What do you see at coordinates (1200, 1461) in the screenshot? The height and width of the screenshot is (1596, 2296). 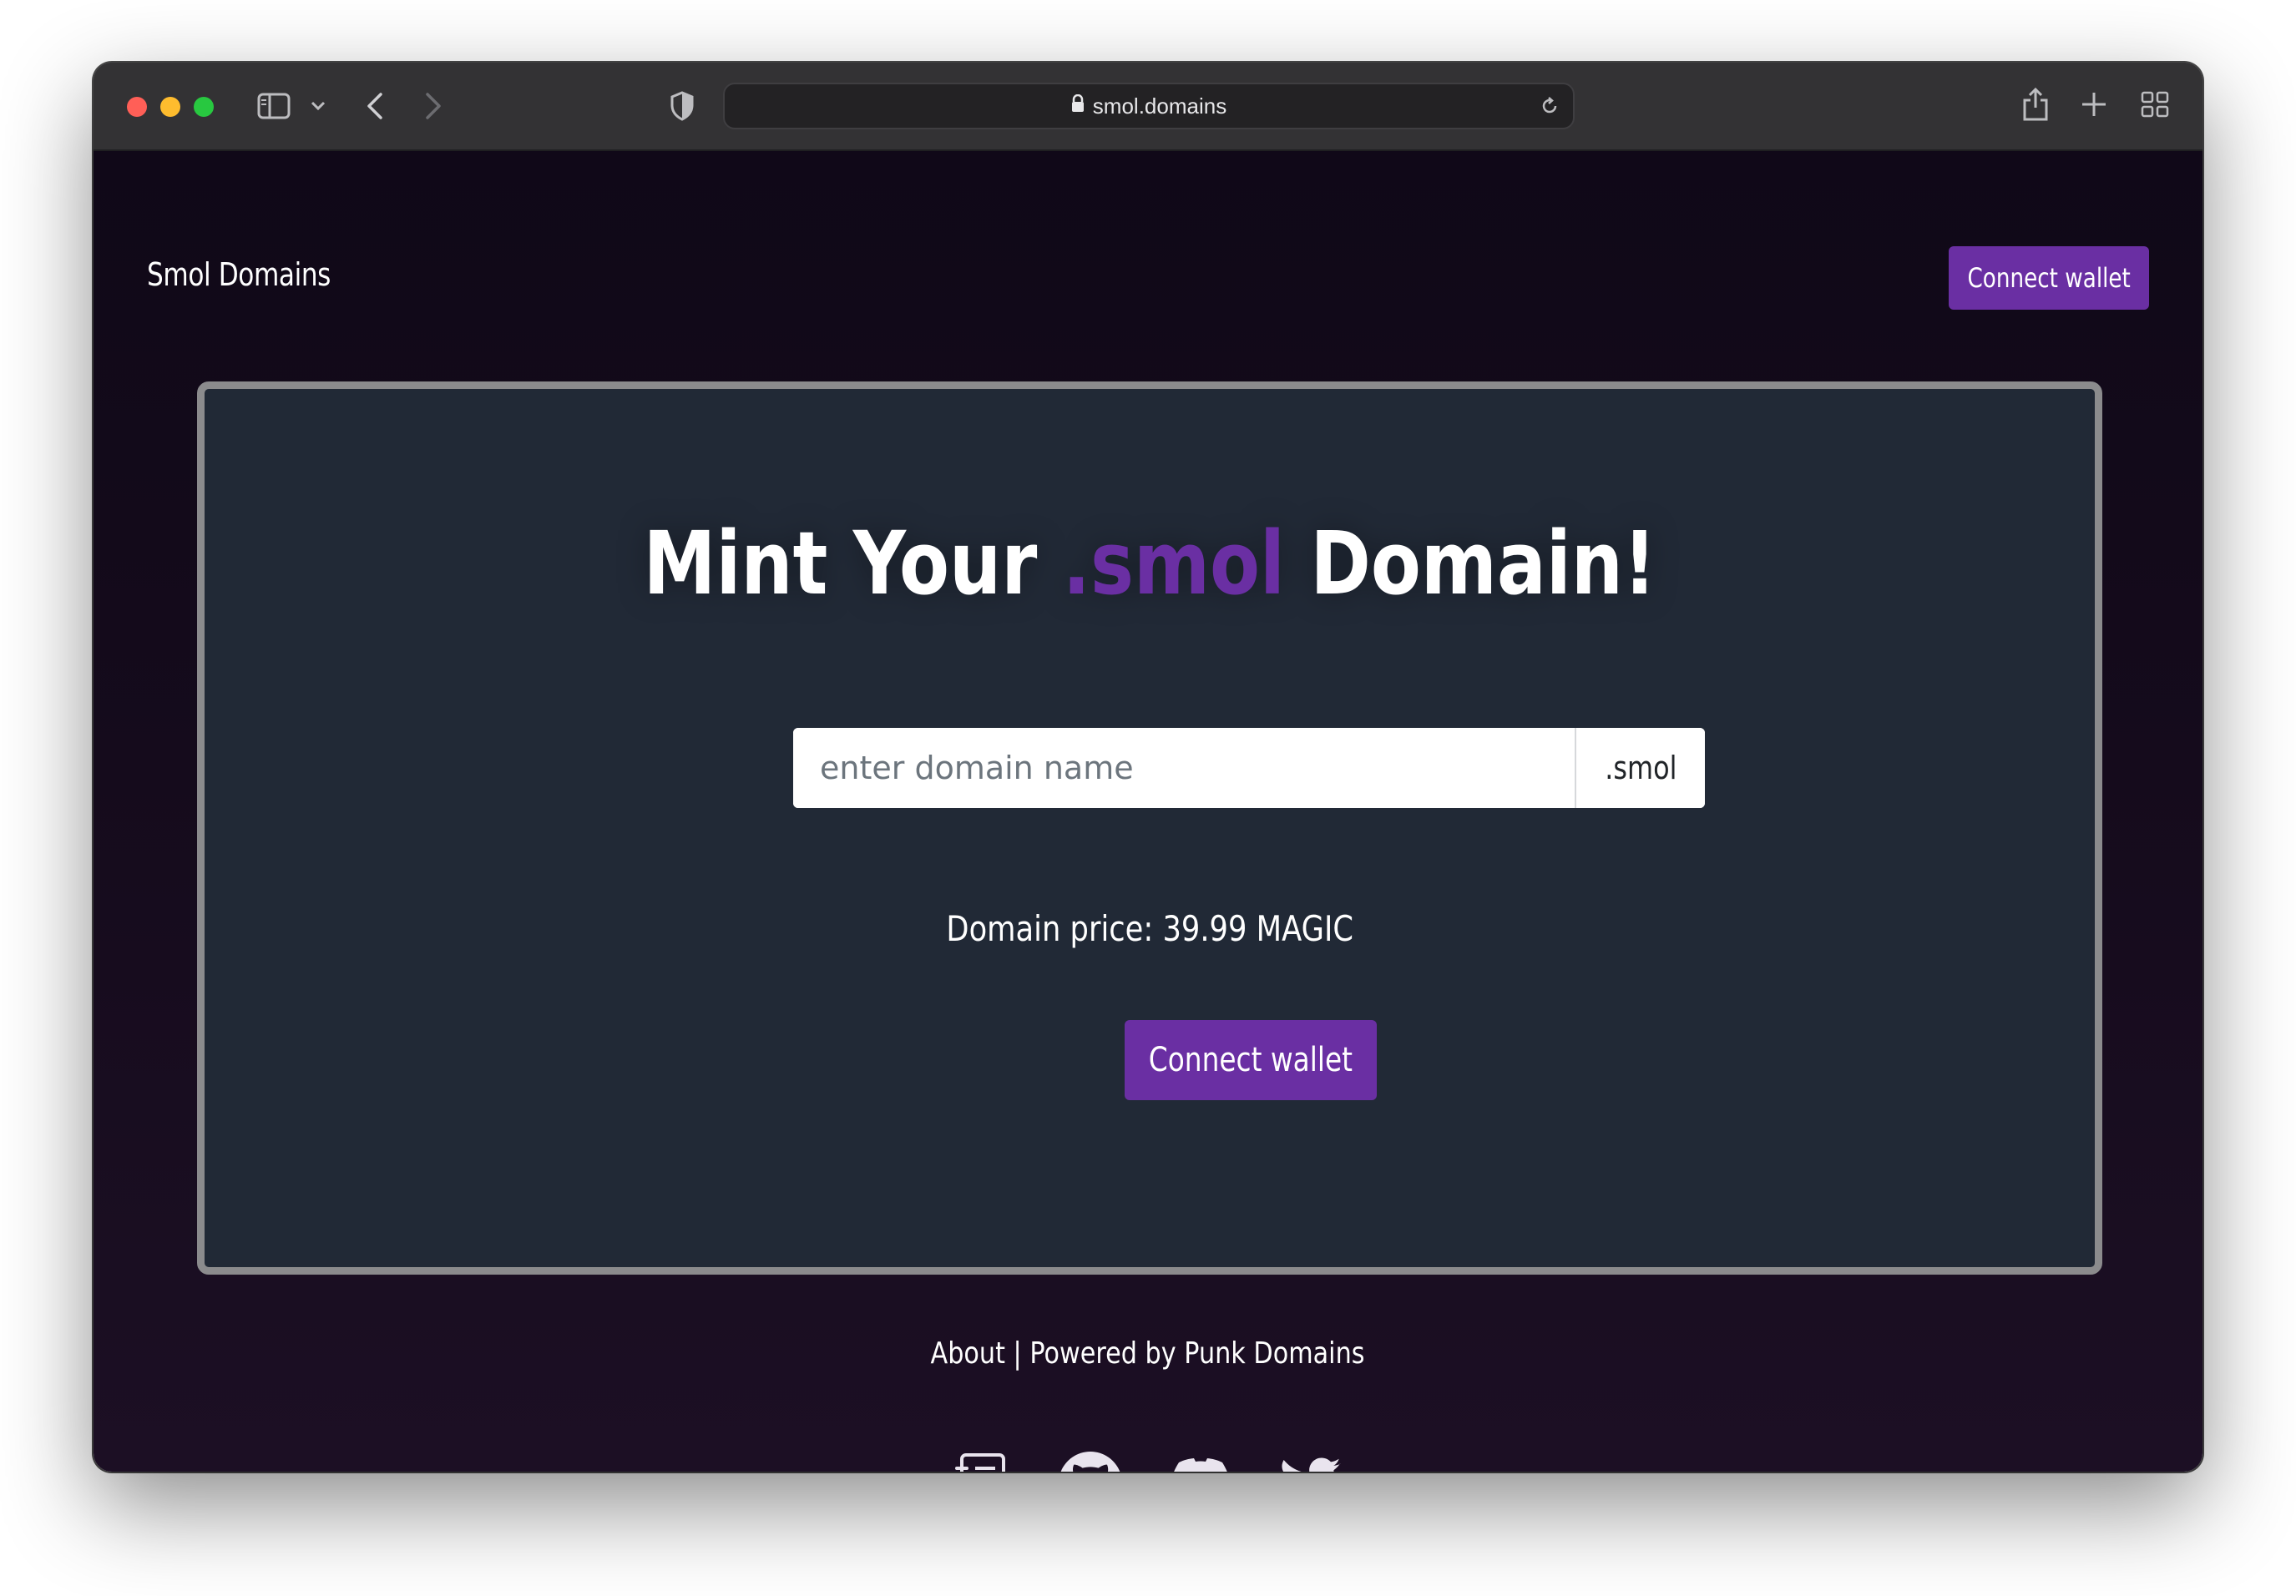 I see `discord-icon` at bounding box center [1200, 1461].